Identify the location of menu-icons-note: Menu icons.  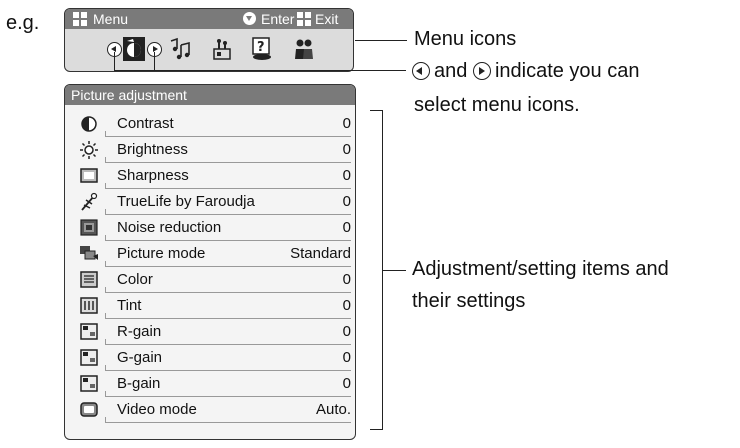
(465, 39).